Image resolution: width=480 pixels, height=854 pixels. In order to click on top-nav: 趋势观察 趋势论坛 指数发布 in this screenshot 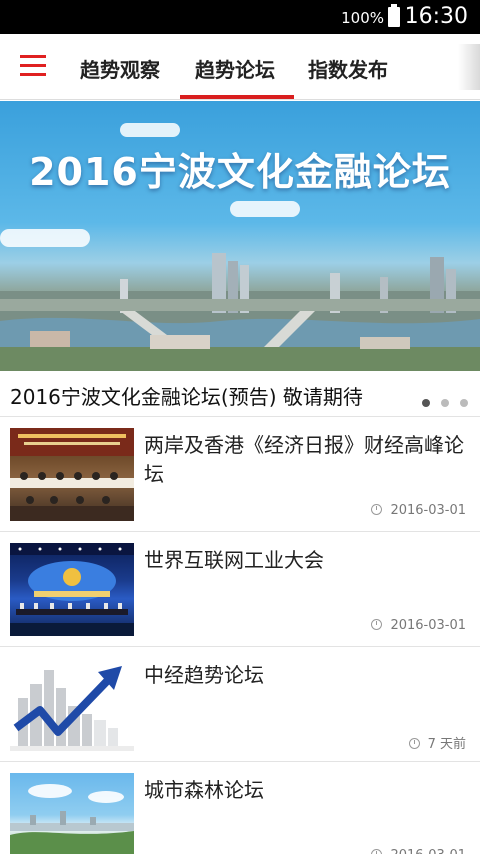, I will do `click(240, 67)`.